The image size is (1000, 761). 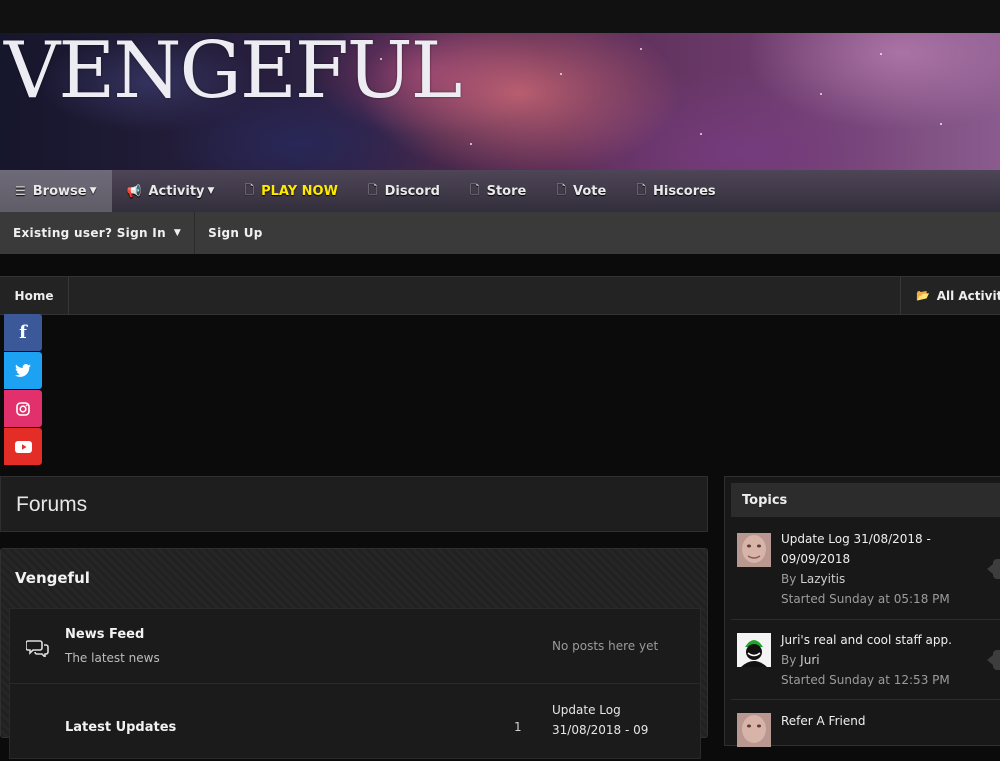 I want to click on youtube-button, so click(x=23, y=446).